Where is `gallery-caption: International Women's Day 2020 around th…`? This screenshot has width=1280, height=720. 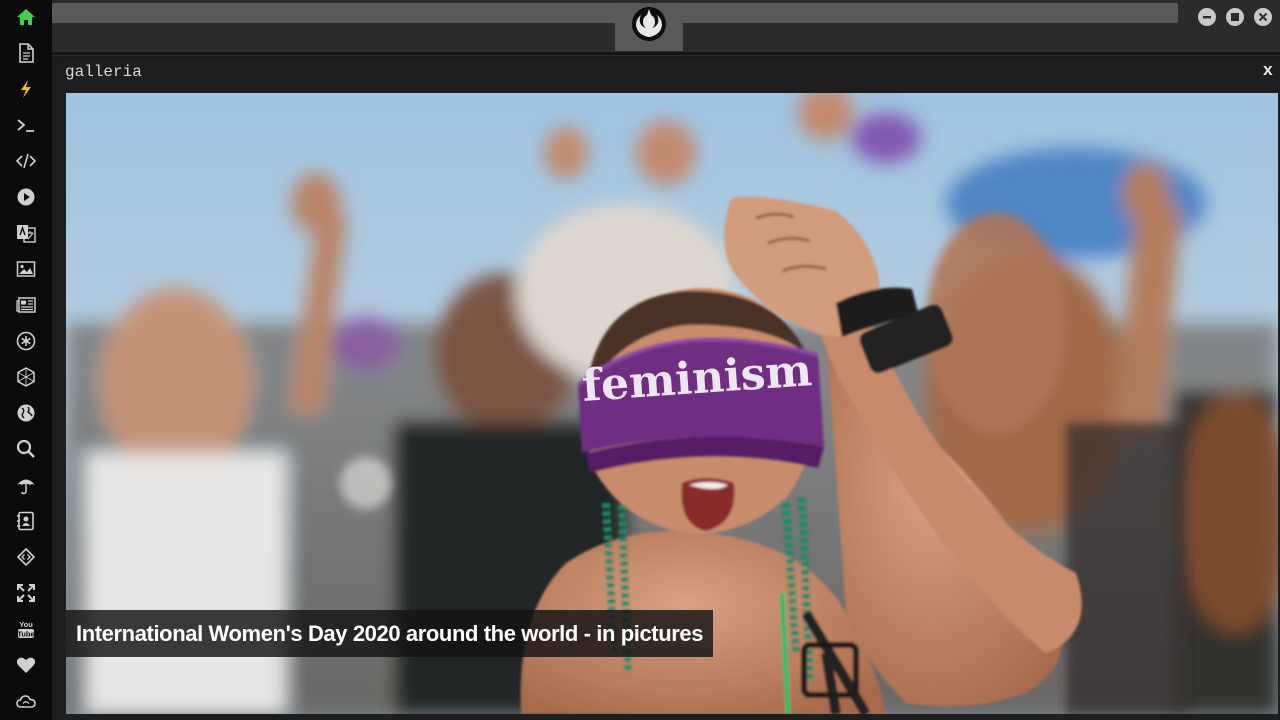 gallery-caption: International Women's Day 2020 around th… is located at coordinates (390, 633).